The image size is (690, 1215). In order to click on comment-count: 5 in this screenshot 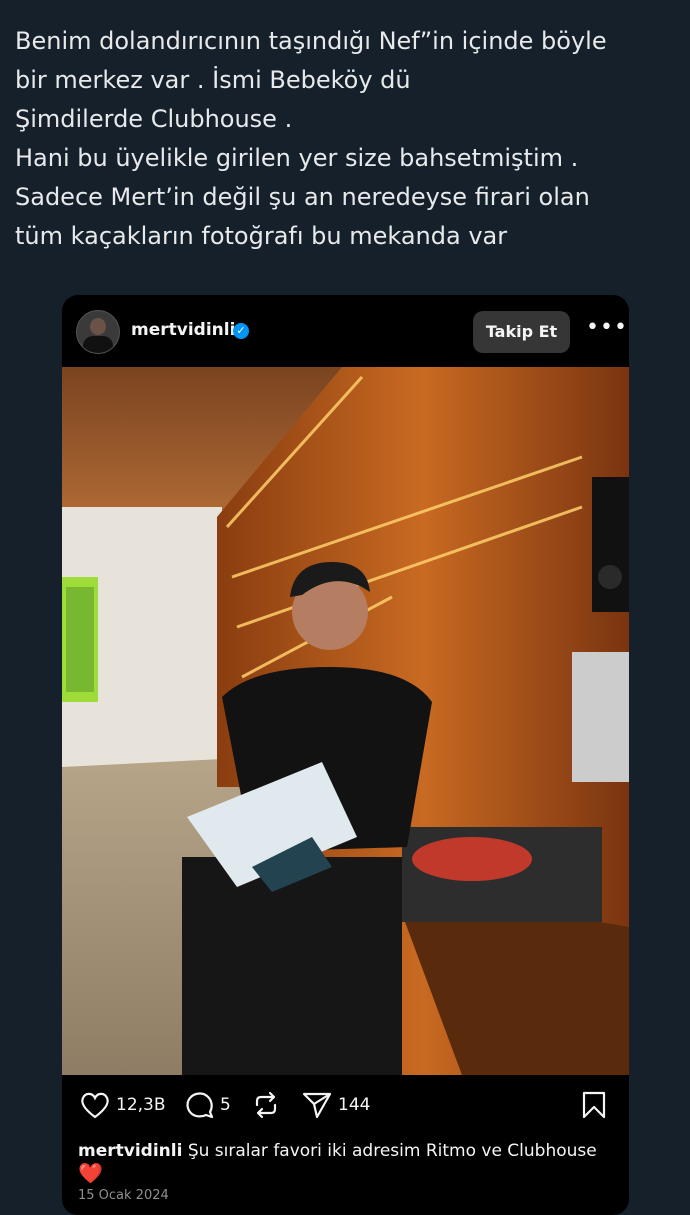, I will do `click(225, 1105)`.